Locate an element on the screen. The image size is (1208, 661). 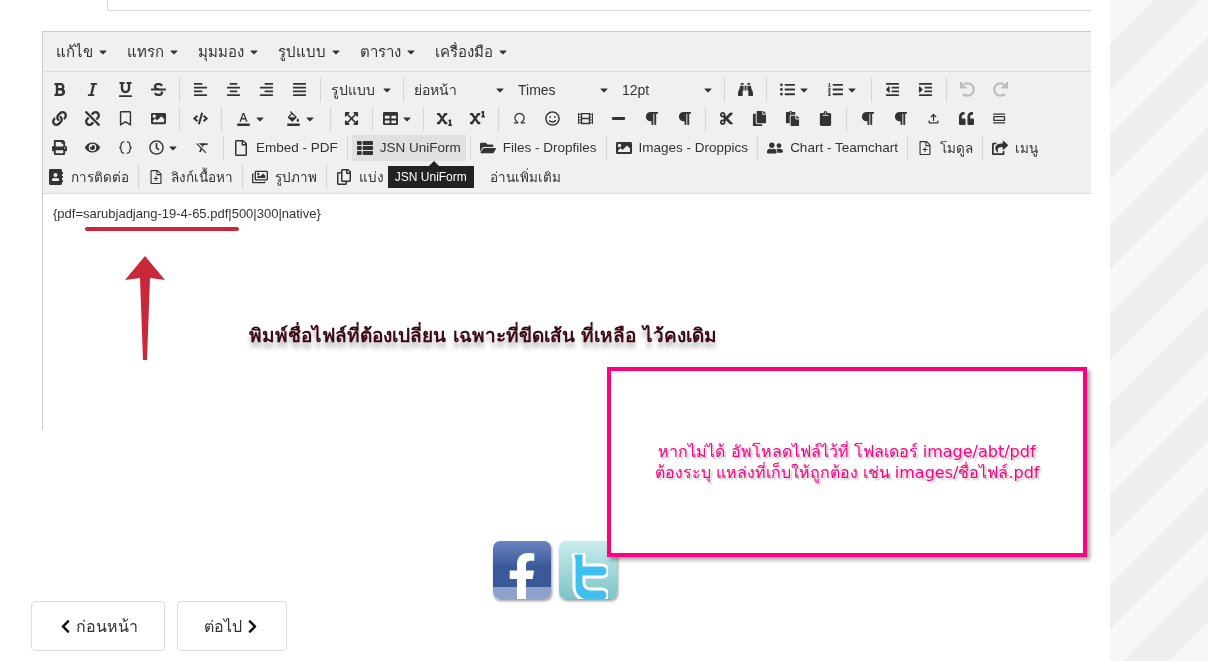
paste-text-icon is located at coordinates (825, 118).